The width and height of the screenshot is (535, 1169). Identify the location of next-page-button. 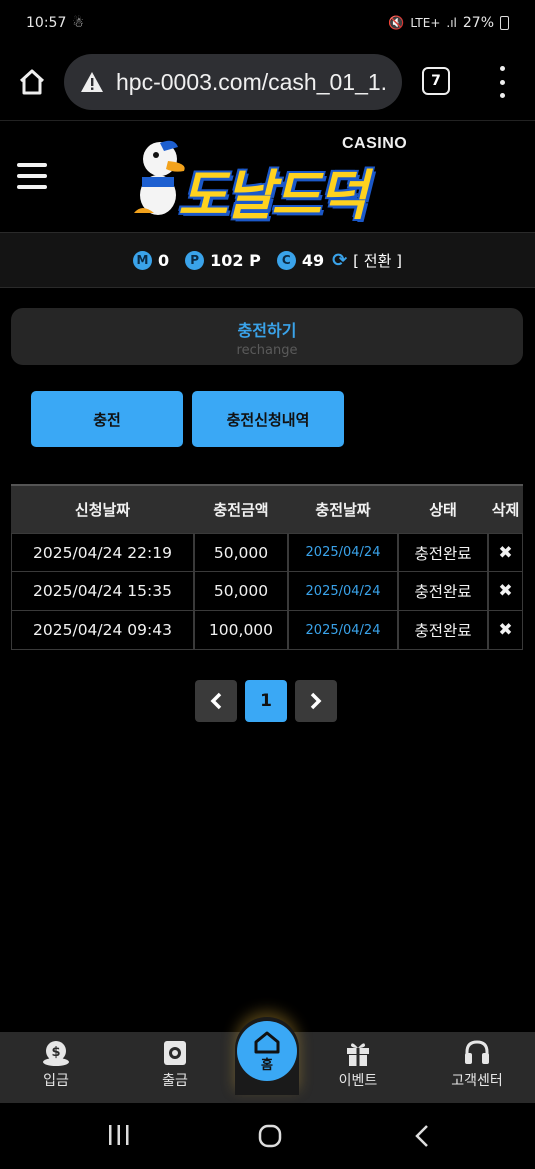
(316, 701).